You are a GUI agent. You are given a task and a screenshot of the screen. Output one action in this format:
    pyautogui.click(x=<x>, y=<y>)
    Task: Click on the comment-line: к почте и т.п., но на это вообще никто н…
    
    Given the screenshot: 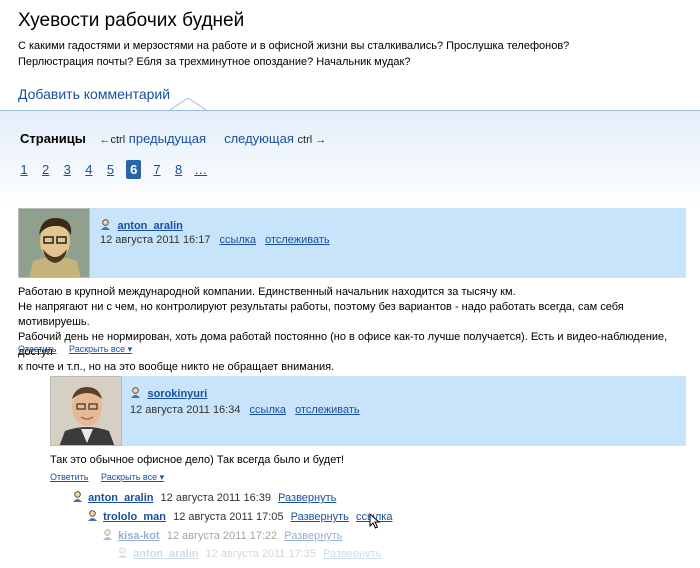 What is the action you would take?
    pyautogui.click(x=176, y=367)
    